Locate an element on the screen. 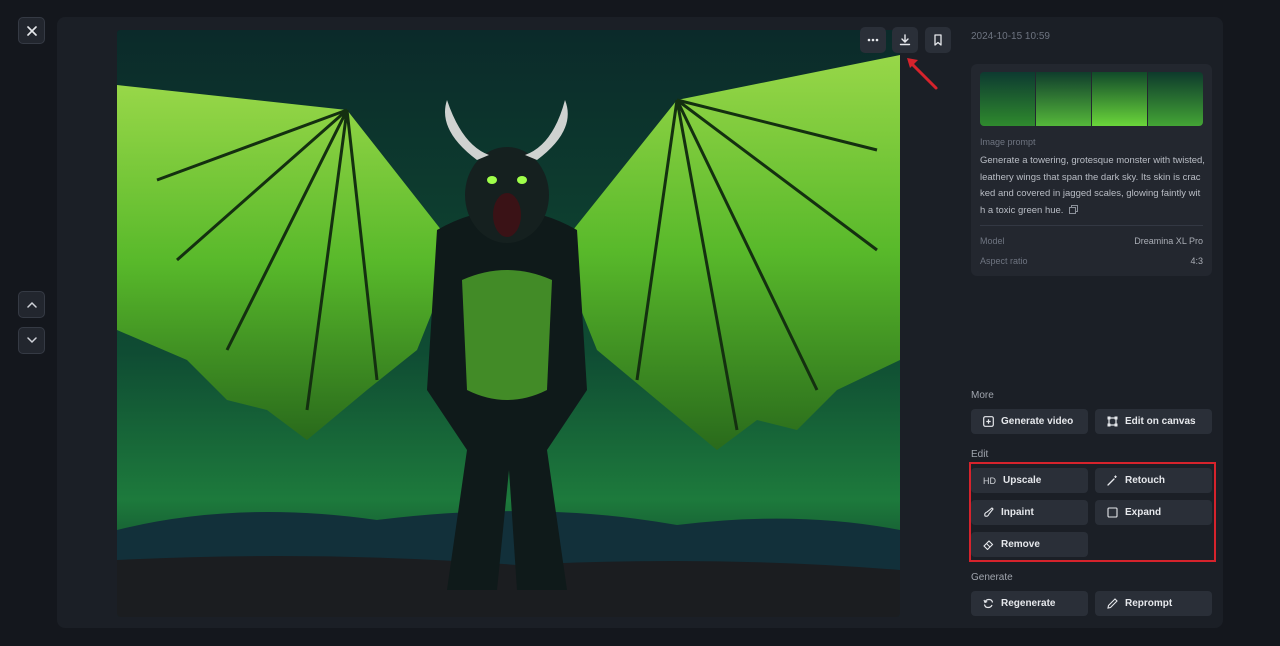  generate-video-label: Generate video is located at coordinates (1037, 421).